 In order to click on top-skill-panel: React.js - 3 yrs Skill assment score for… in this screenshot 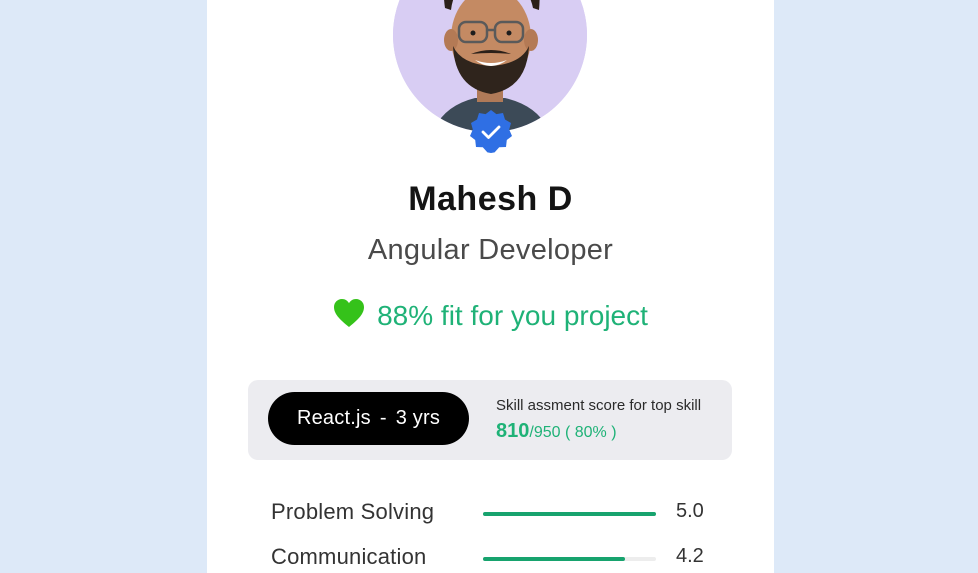, I will do `click(490, 420)`.